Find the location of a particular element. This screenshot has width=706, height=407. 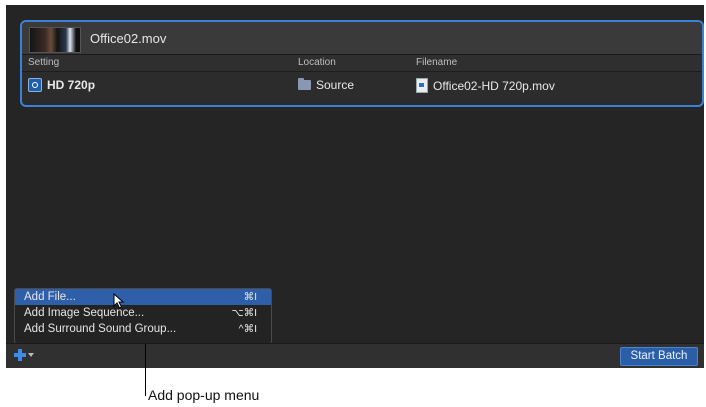

start-batch-button: Start Batch is located at coordinates (659, 356).